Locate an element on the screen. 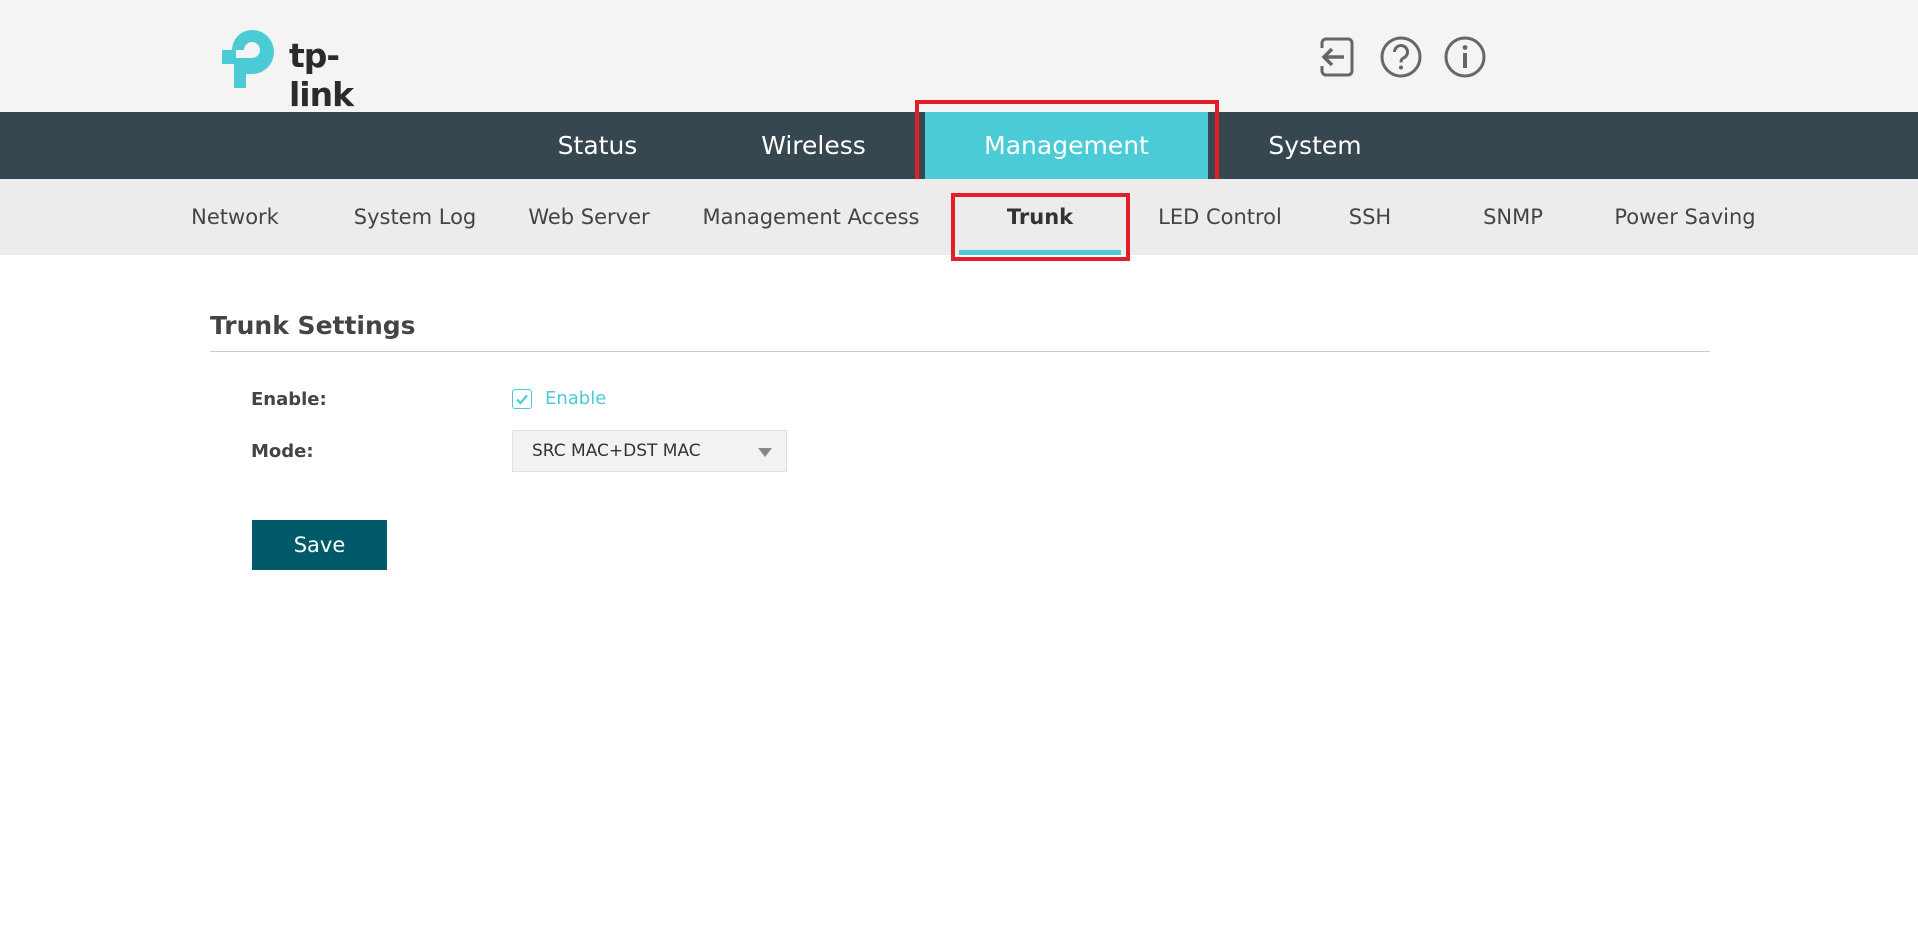 The height and width of the screenshot is (942, 1918). checkmark-icon is located at coordinates (522, 399).